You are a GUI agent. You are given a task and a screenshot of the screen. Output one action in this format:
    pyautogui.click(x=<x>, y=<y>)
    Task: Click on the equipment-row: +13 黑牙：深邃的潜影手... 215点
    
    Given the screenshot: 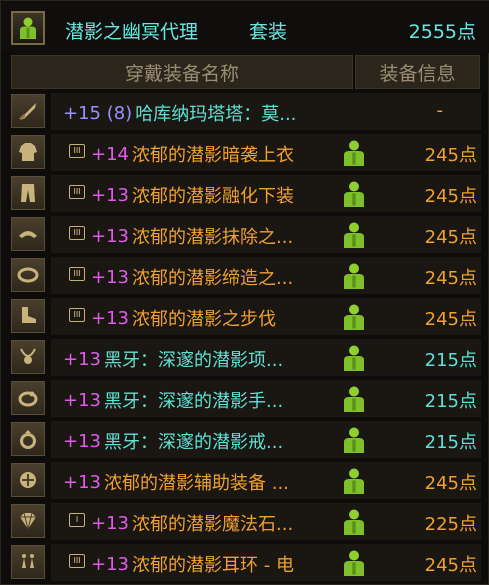 What is the action you would take?
    pyautogui.click(x=246, y=398)
    